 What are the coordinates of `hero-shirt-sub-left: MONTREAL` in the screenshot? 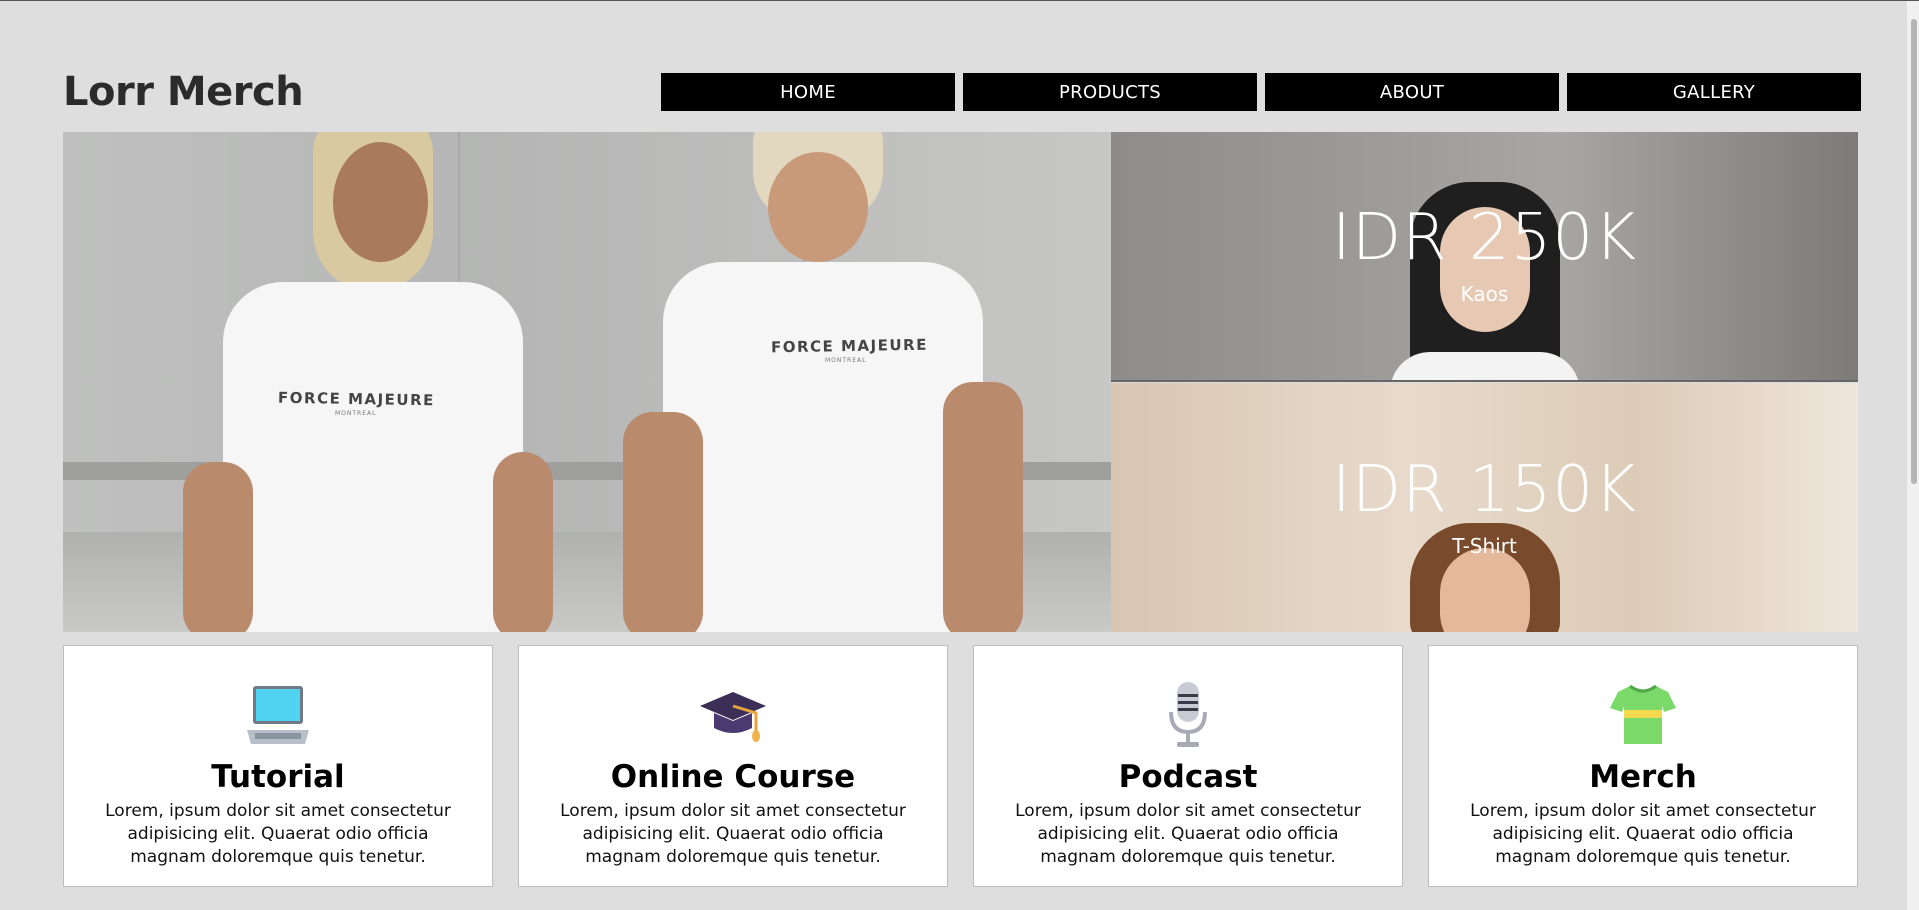 It's located at (356, 413).